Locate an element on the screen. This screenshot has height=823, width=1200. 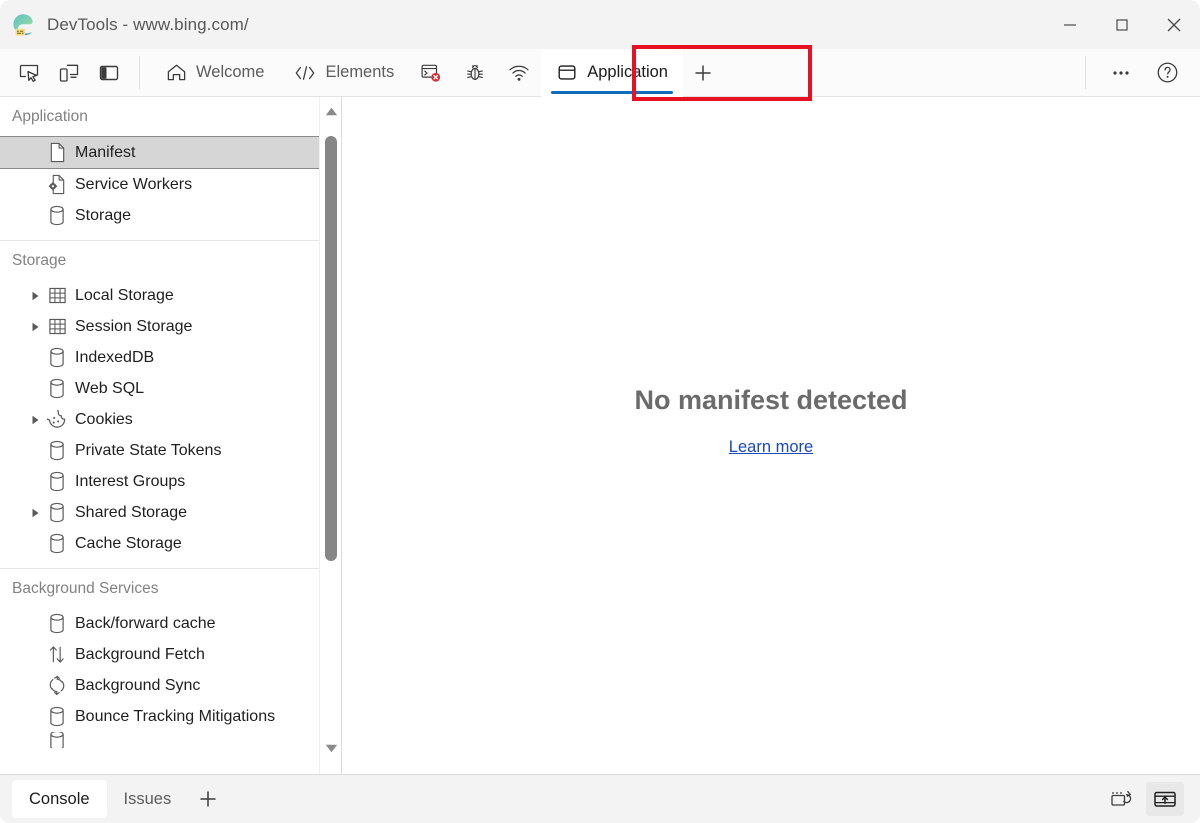
devtools-toolbar: Welcome Elements Application is located at coordinates (600, 72).